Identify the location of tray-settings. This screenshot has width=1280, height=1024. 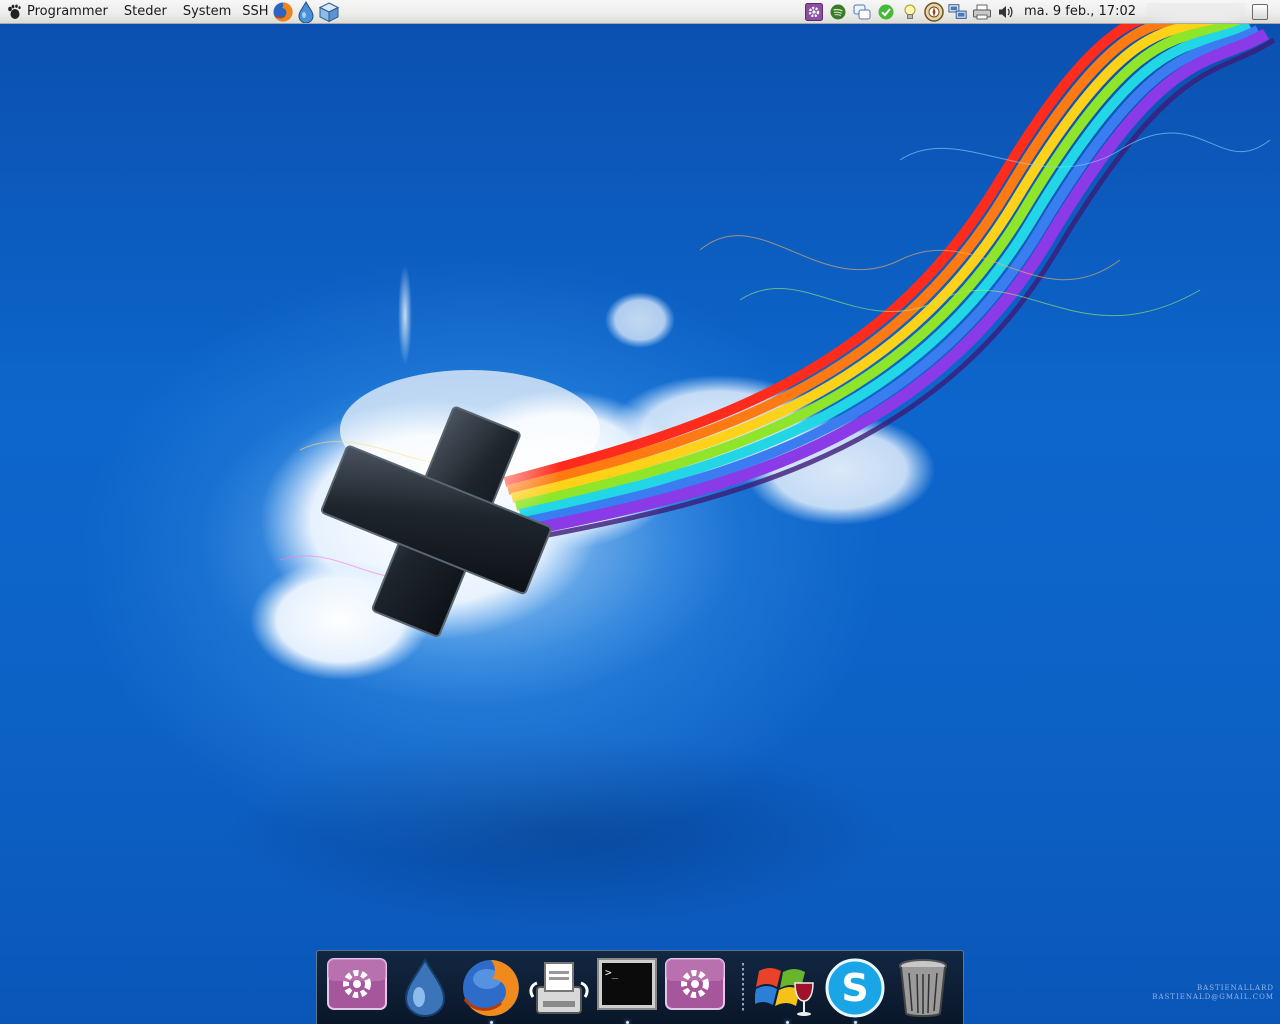
(814, 12).